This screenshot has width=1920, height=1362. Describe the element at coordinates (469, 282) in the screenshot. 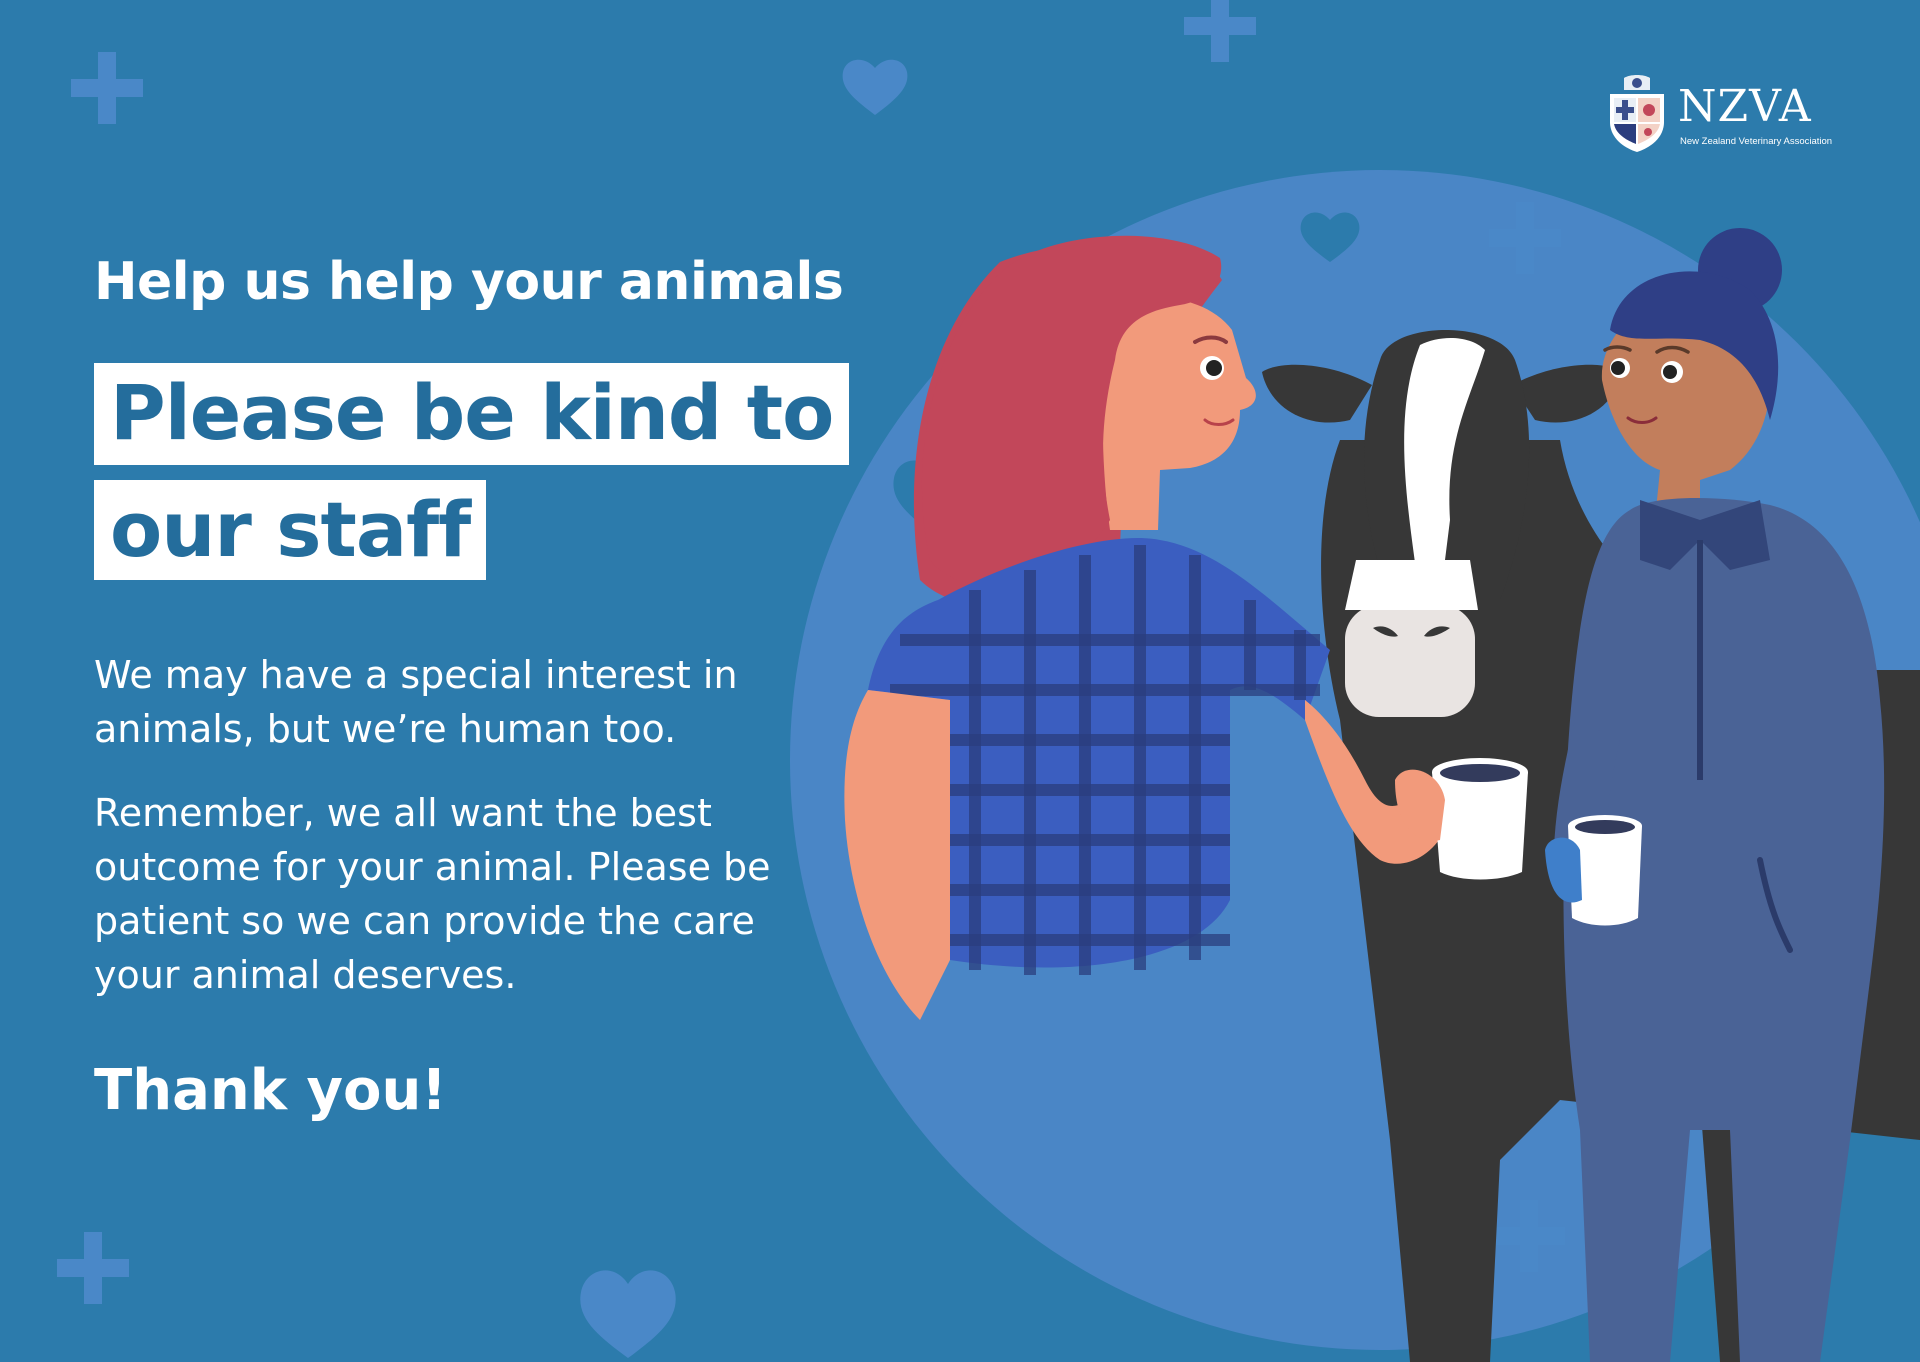

I see `kicker-heading: Help us help your animals` at that location.